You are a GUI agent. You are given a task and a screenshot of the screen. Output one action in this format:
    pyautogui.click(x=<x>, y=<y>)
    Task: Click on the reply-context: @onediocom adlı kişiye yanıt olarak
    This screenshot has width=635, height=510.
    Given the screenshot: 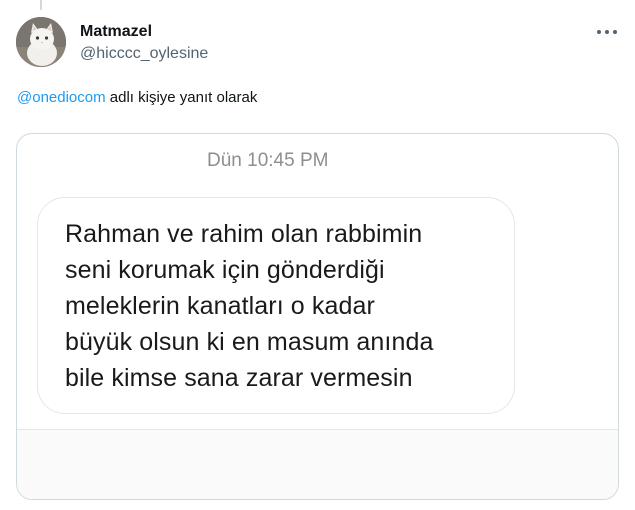 What is the action you would take?
    pyautogui.click(x=137, y=98)
    